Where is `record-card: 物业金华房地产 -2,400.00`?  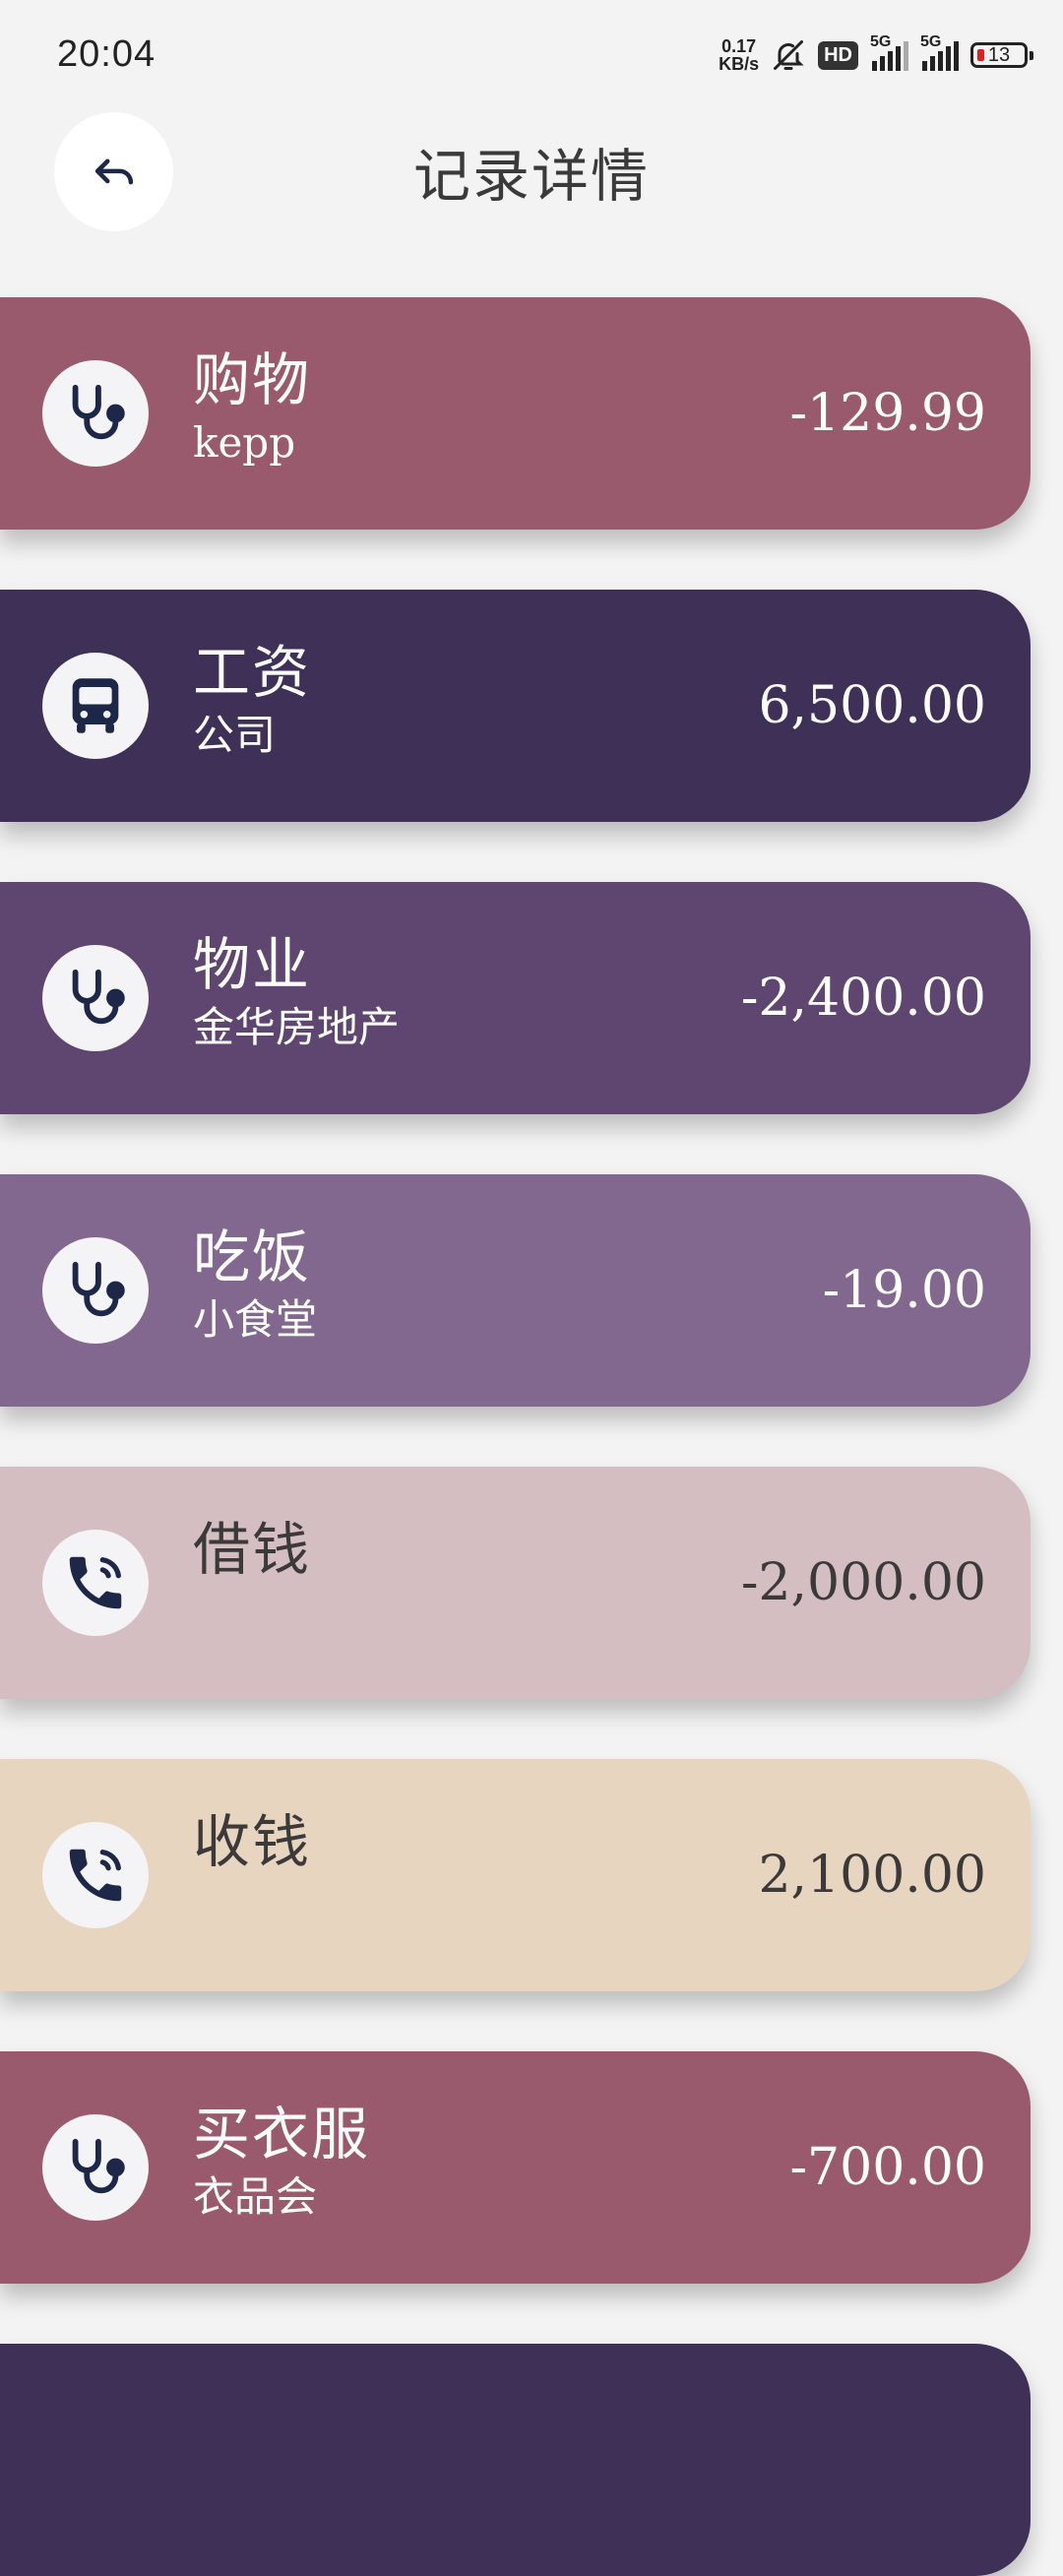
record-card: 物业金华房地产 -2,400.00 is located at coordinates (515, 998).